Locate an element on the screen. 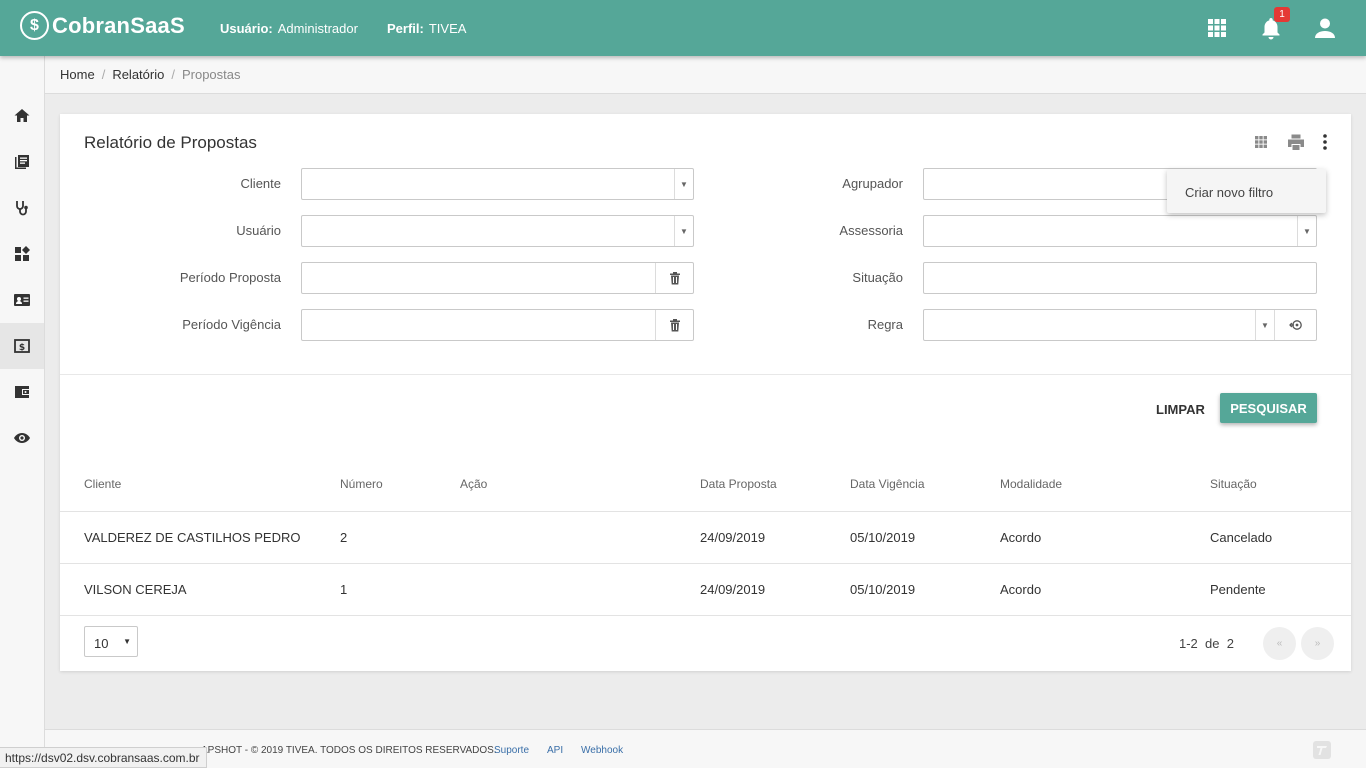 The image size is (1366, 768). logo-coin-icon: $ is located at coordinates (34, 25).